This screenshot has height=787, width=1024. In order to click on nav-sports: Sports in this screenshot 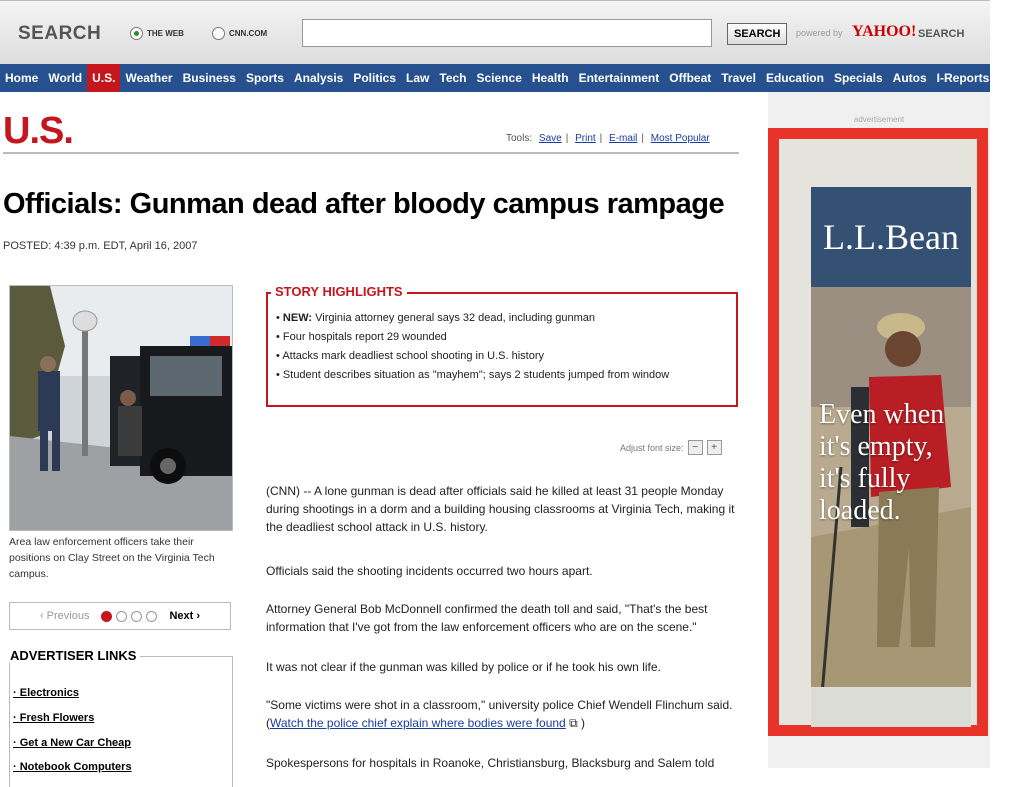, I will do `click(265, 78)`.